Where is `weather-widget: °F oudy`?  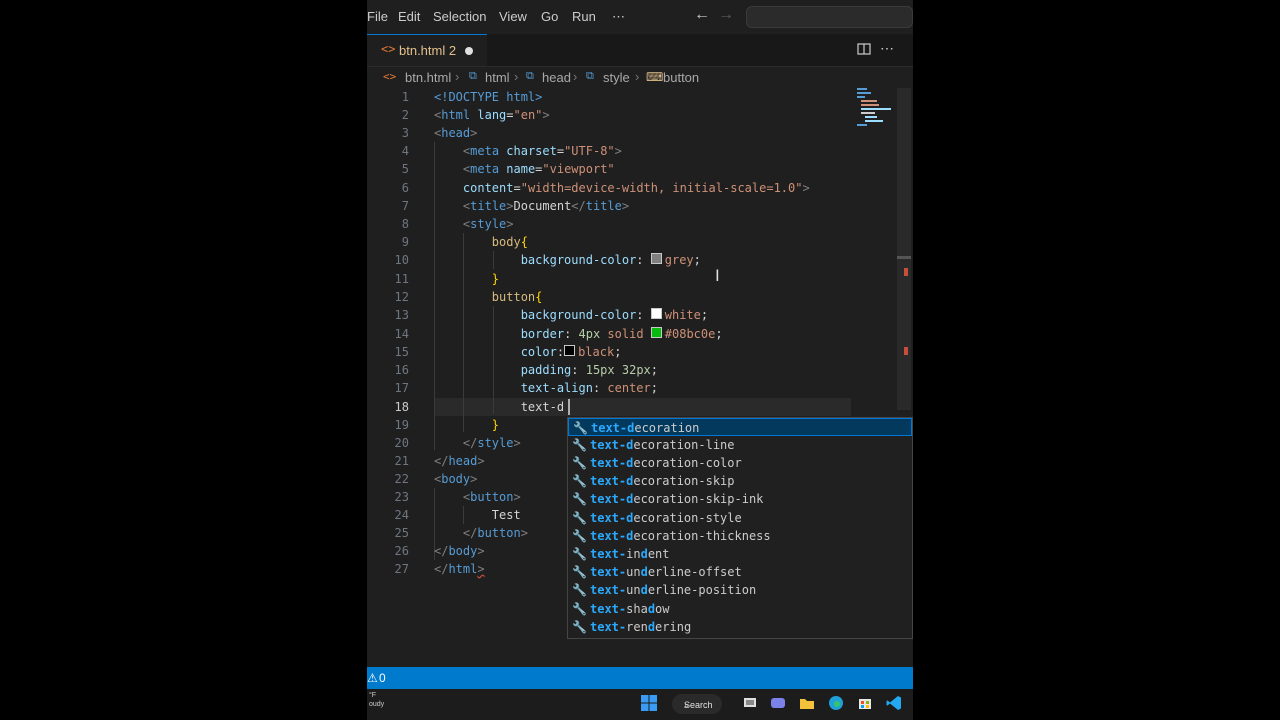
weather-widget: °F oudy is located at coordinates (376, 700).